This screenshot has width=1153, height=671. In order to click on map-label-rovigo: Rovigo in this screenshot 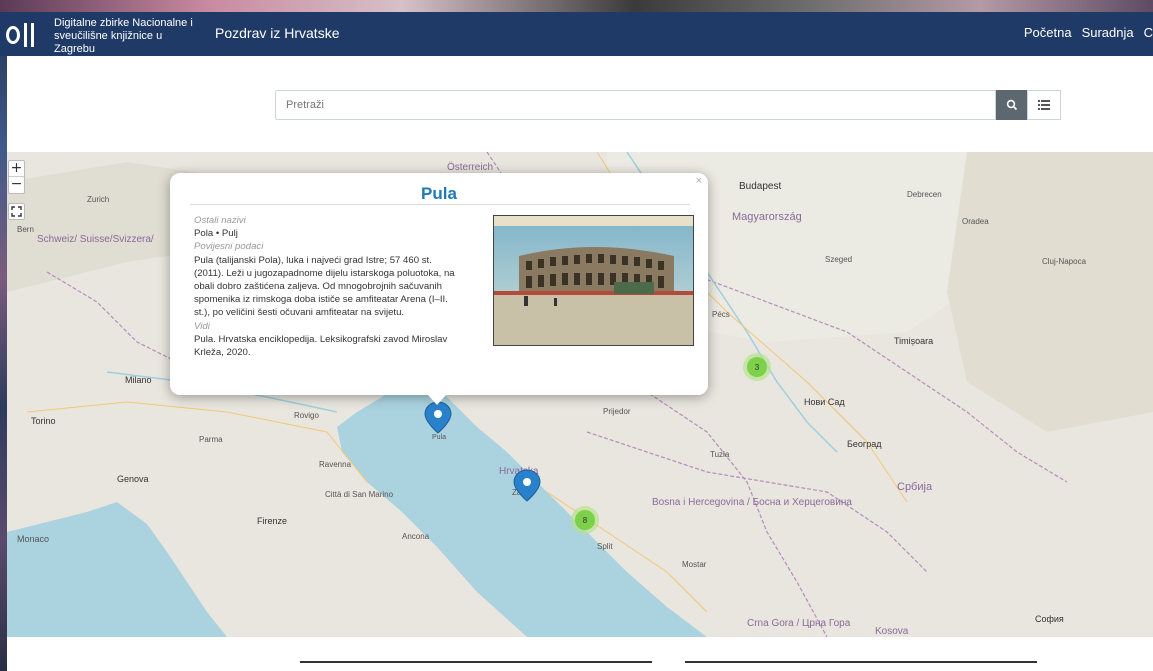, I will do `click(306, 415)`.